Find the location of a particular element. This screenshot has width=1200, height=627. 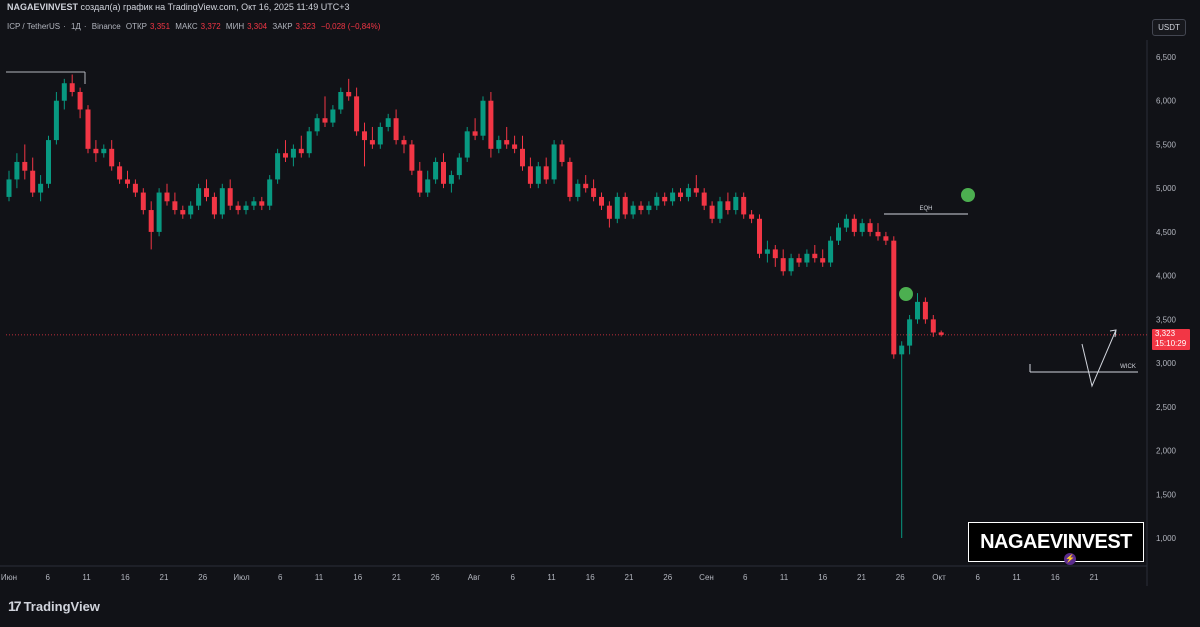

y-tick-label: 5,000 is located at coordinates (1166, 188).